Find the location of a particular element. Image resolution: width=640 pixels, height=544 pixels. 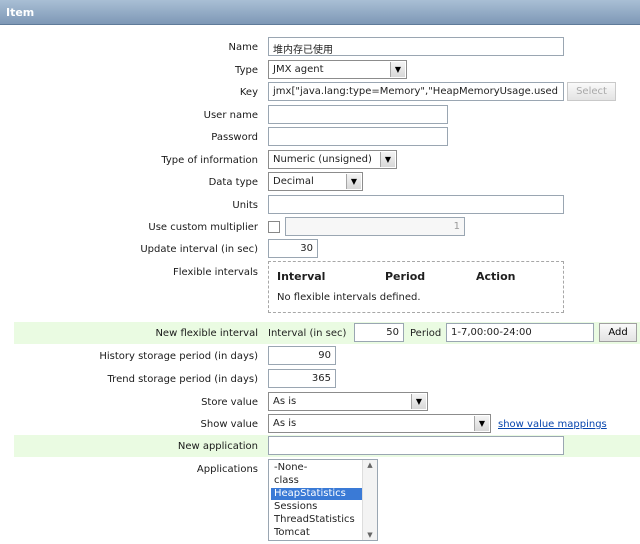

new-interval-input: 50 is located at coordinates (379, 332).